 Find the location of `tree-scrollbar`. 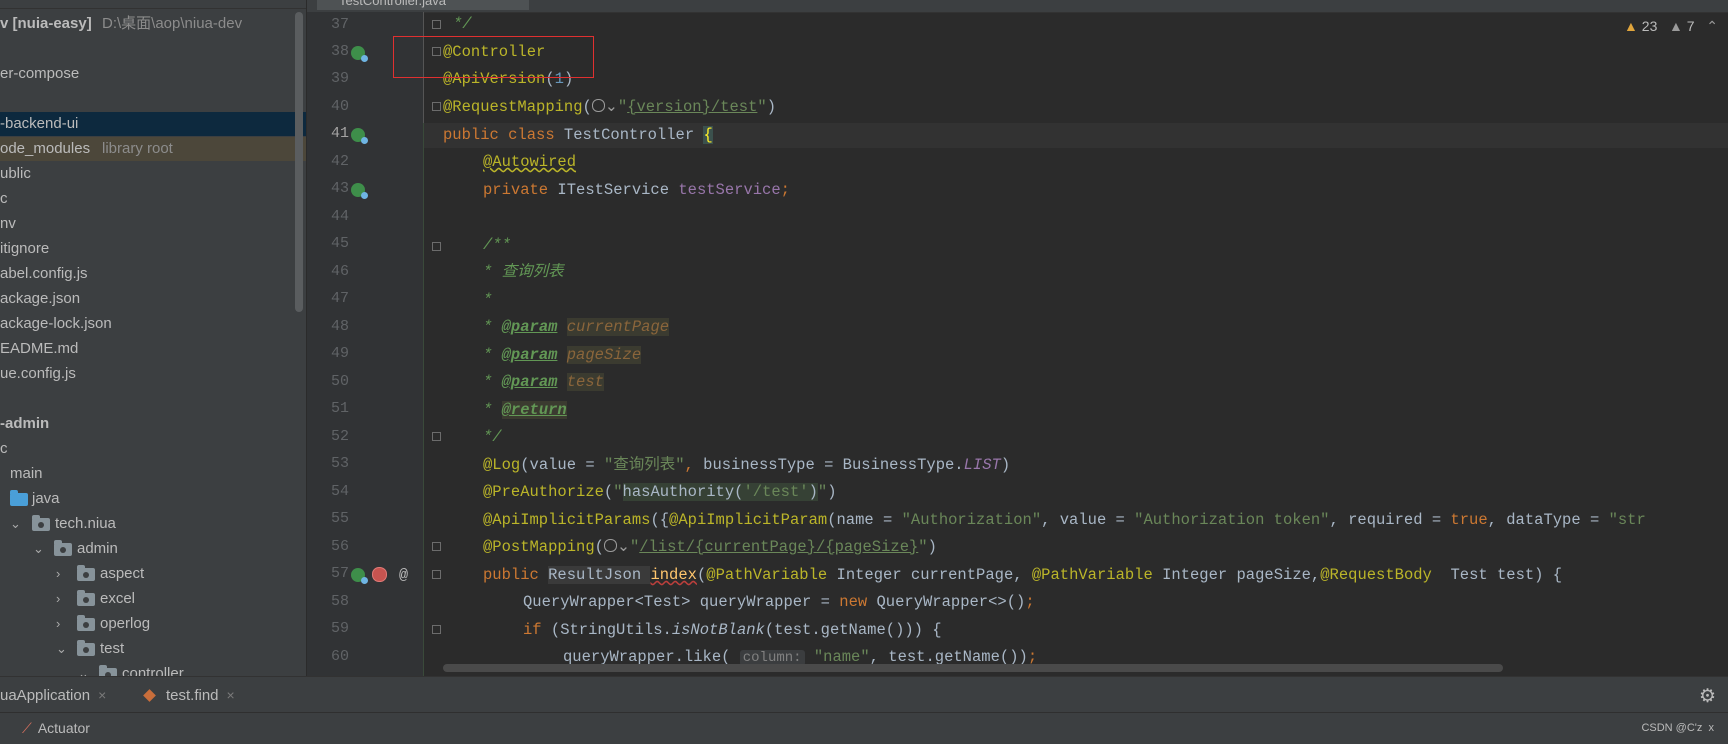

tree-scrollbar is located at coordinates (299, 162).